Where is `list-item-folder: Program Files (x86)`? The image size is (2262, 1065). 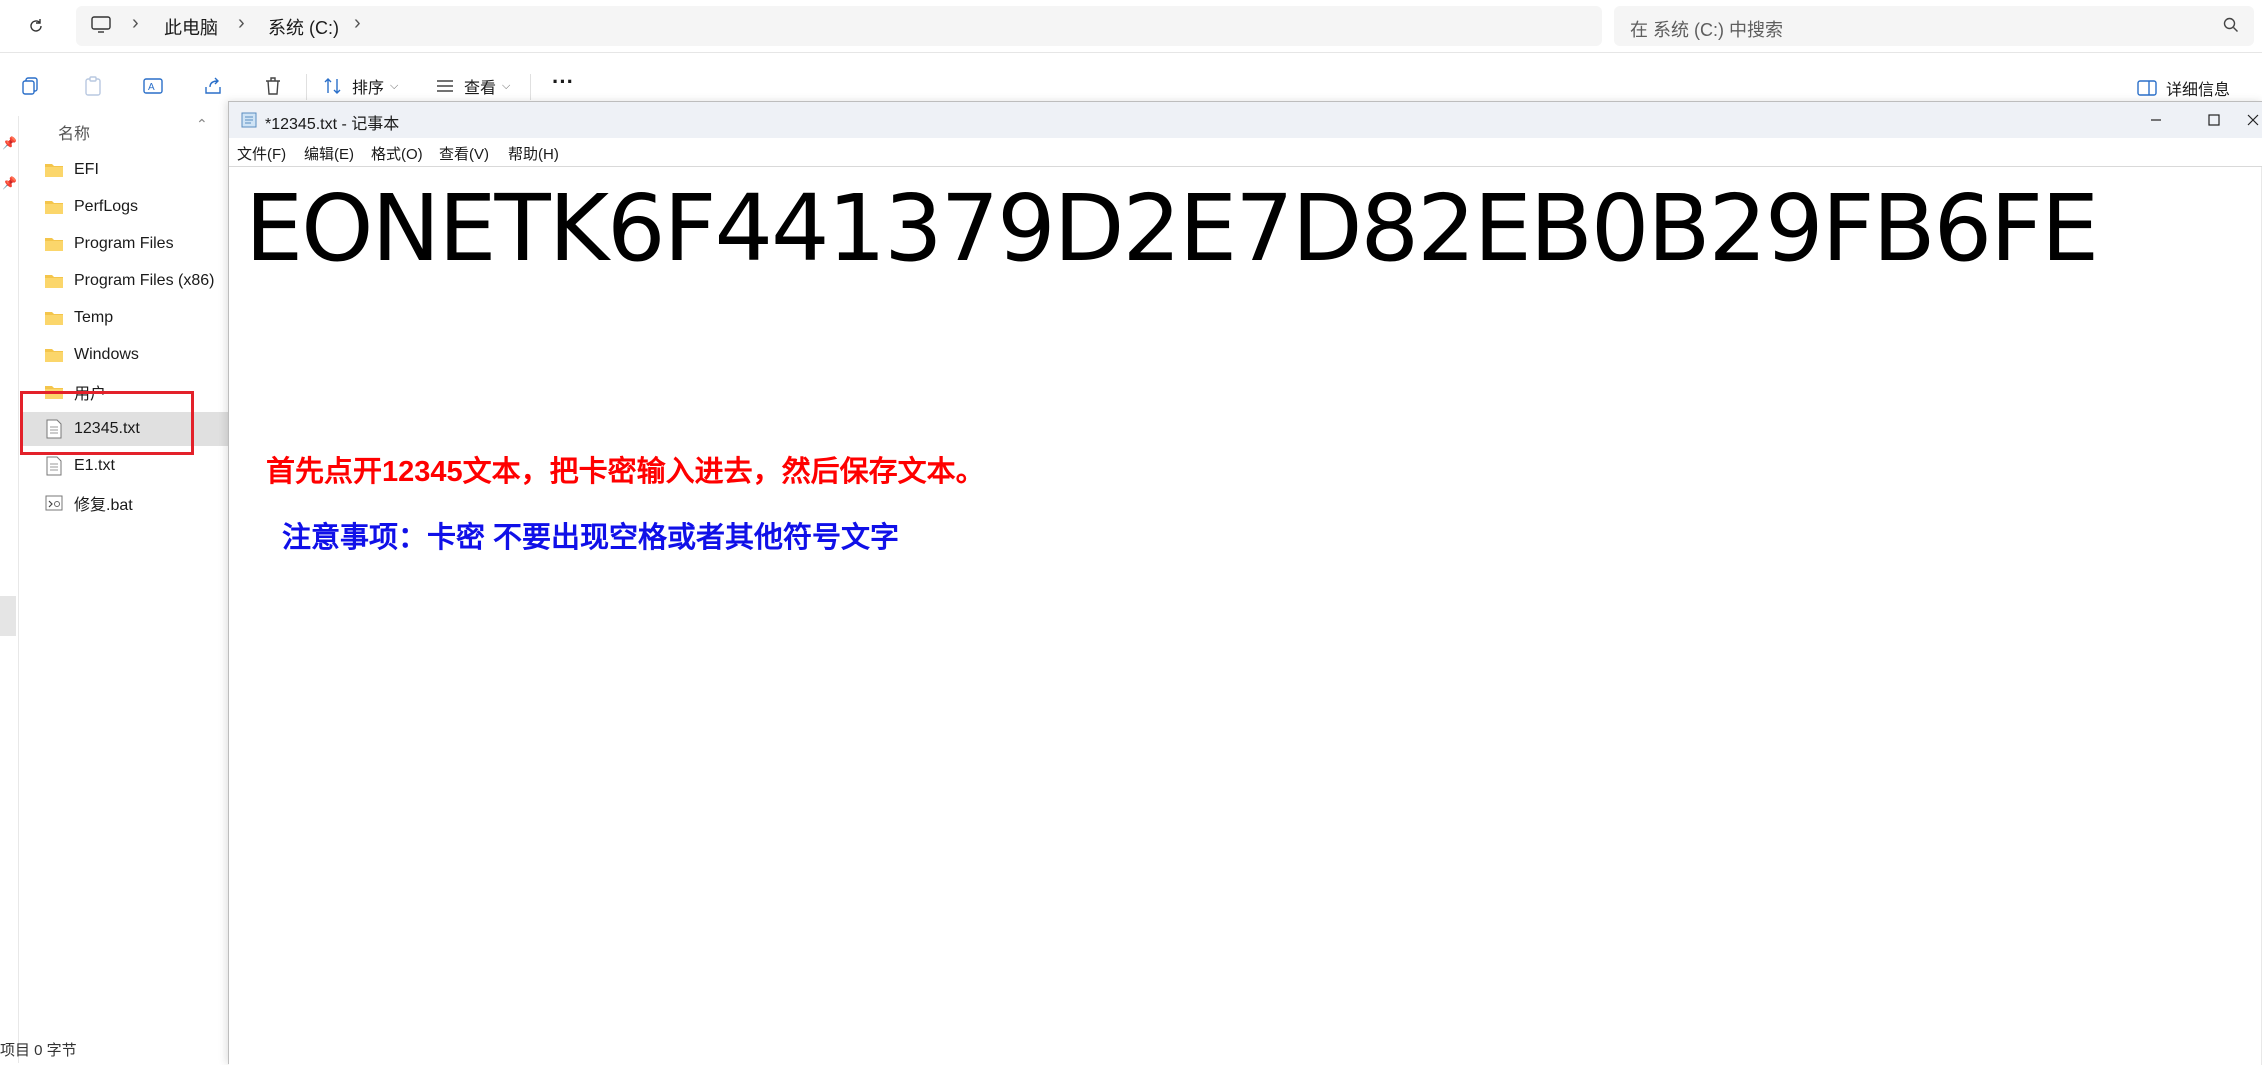
list-item-folder: Program Files (x86) is located at coordinates (125, 281).